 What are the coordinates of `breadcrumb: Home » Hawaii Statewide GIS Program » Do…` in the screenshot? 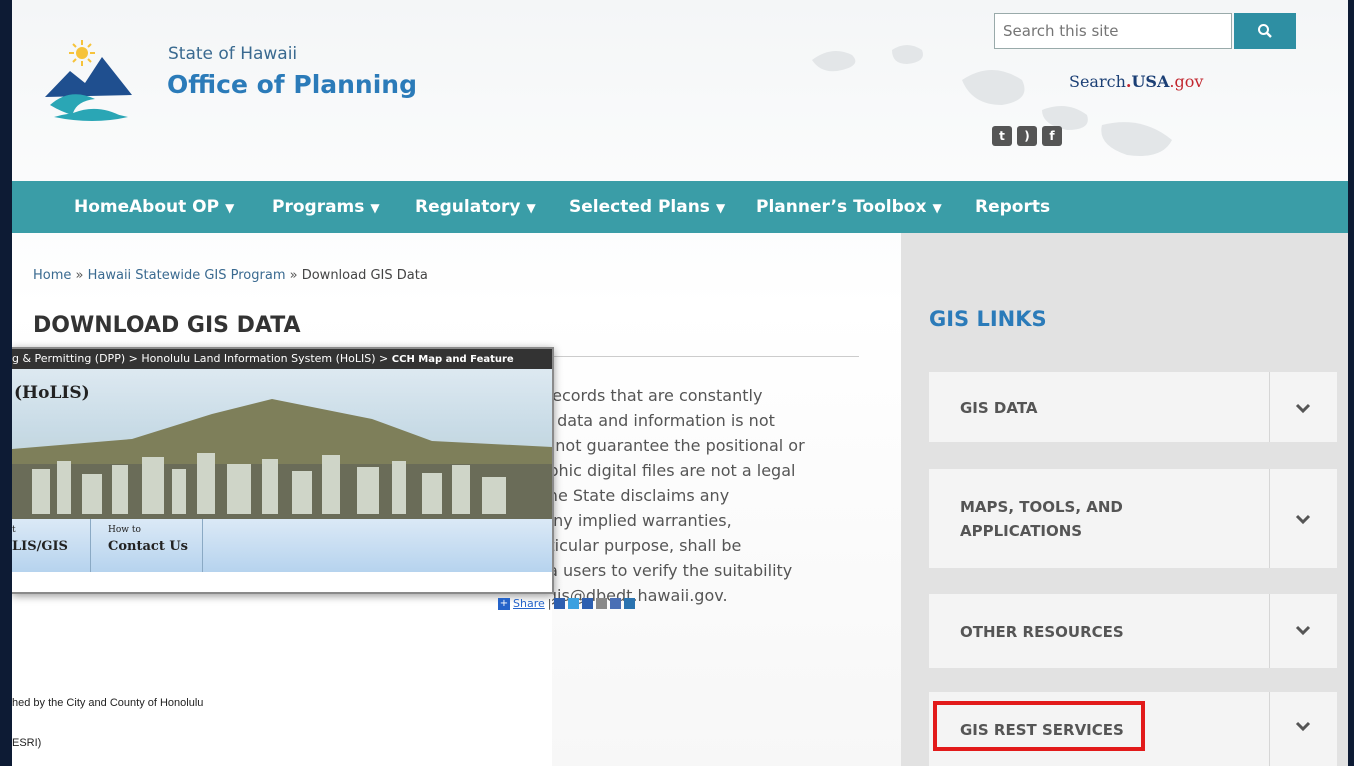 It's located at (230, 275).